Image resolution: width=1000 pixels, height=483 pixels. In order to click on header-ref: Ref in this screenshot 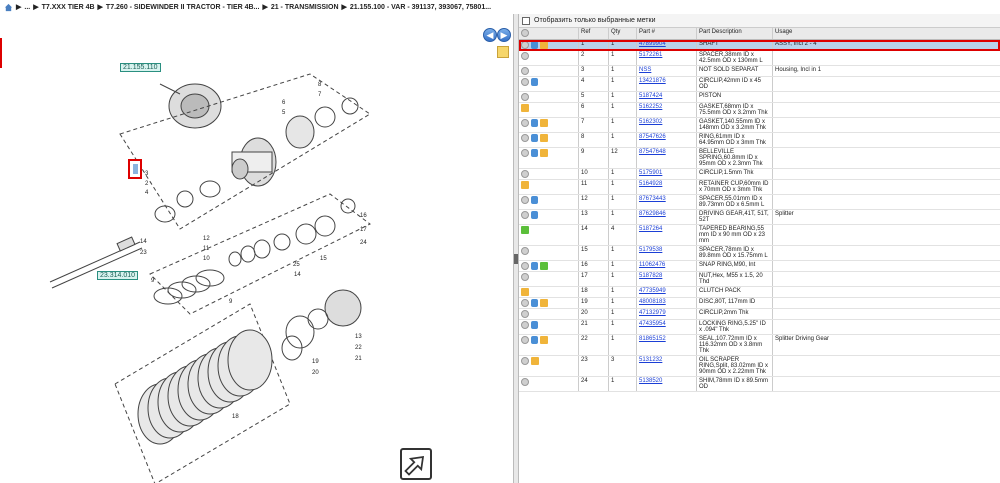, I will do `click(594, 33)`.